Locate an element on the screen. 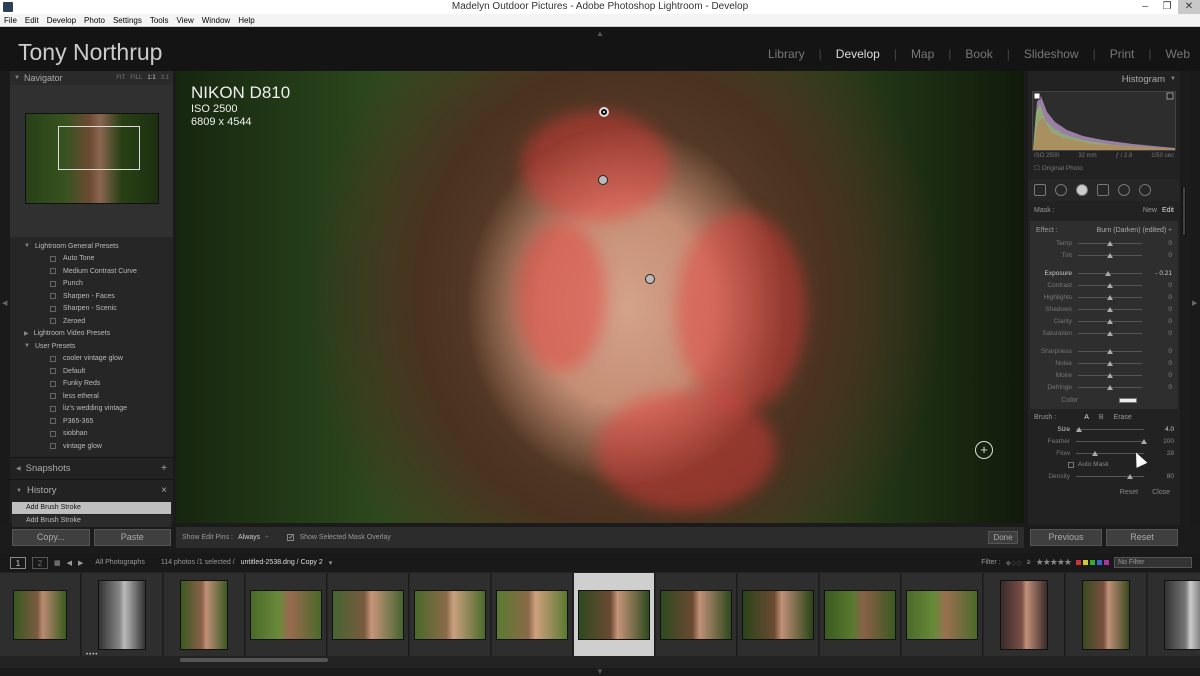 The image size is (1200, 676). filmstrip-scrollbar is located at coordinates (254, 660).